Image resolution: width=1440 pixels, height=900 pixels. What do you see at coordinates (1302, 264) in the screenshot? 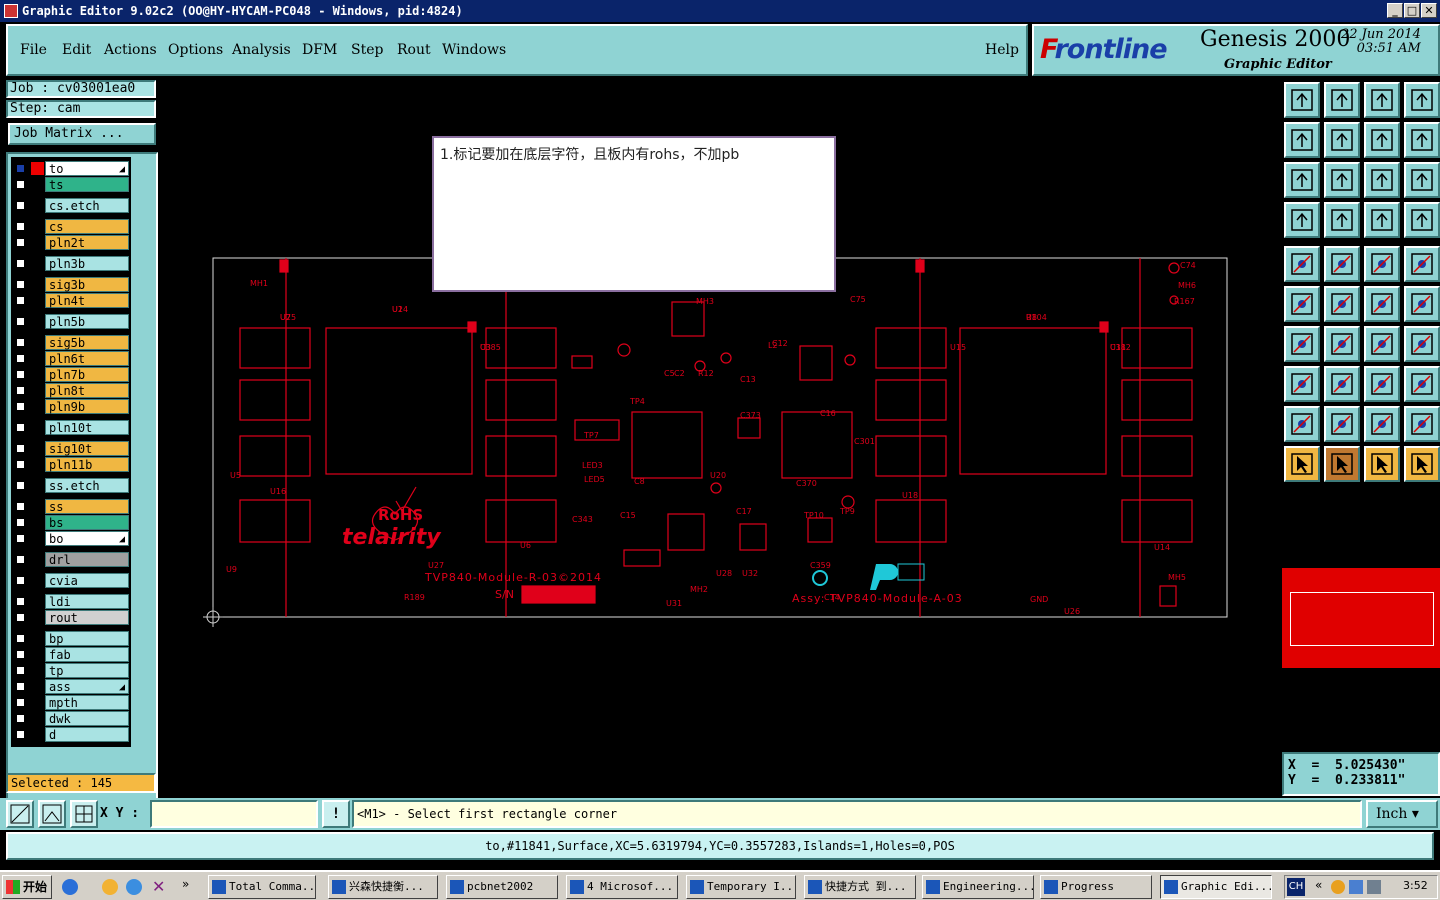
I see `pad-icon` at bounding box center [1302, 264].